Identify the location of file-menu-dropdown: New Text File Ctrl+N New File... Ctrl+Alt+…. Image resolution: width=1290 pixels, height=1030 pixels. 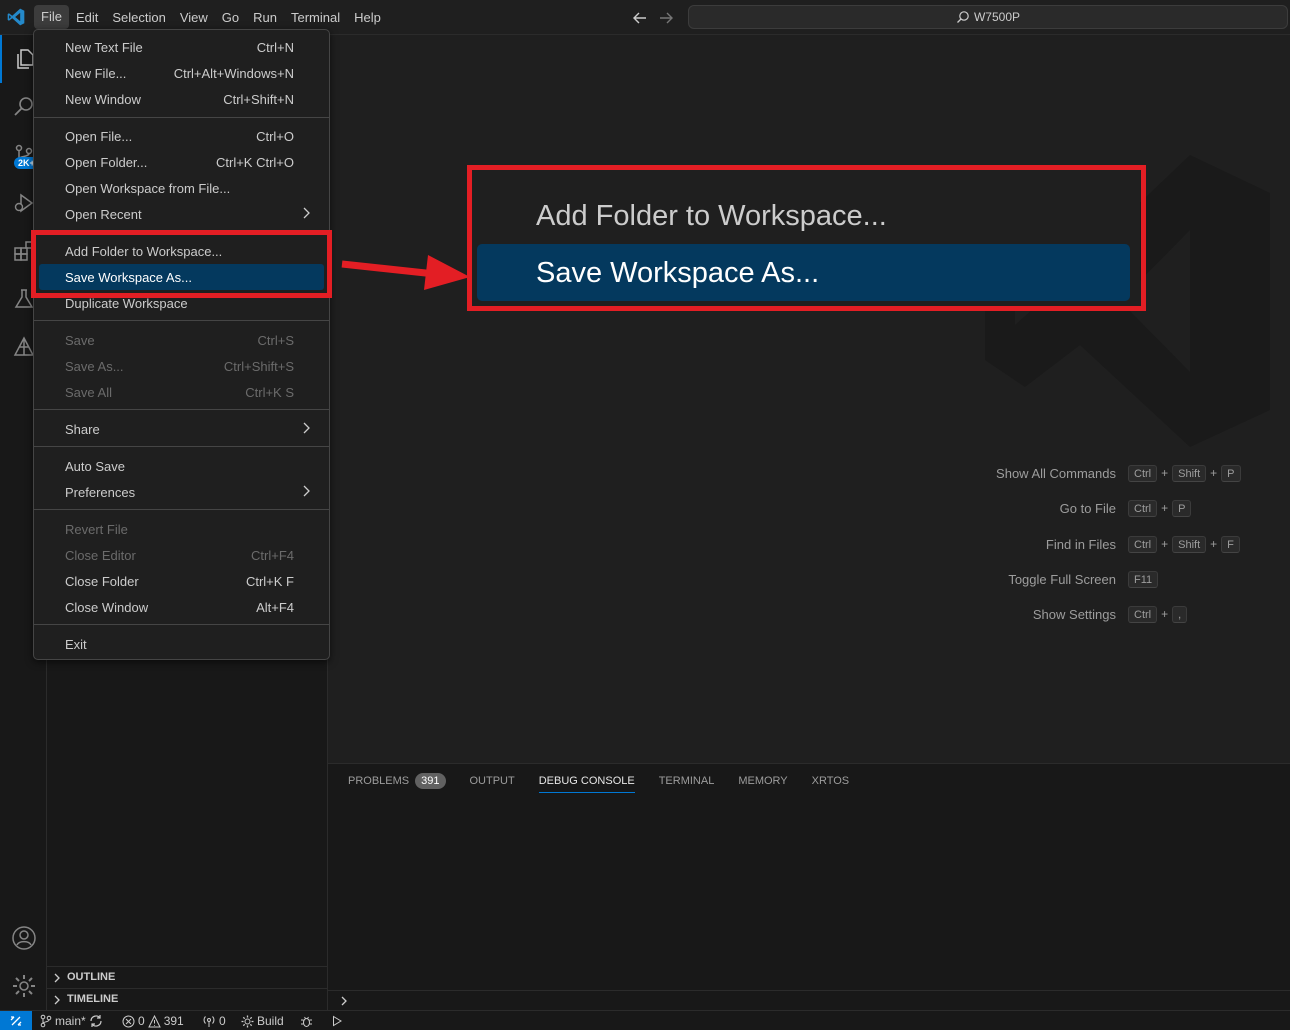
(181, 344).